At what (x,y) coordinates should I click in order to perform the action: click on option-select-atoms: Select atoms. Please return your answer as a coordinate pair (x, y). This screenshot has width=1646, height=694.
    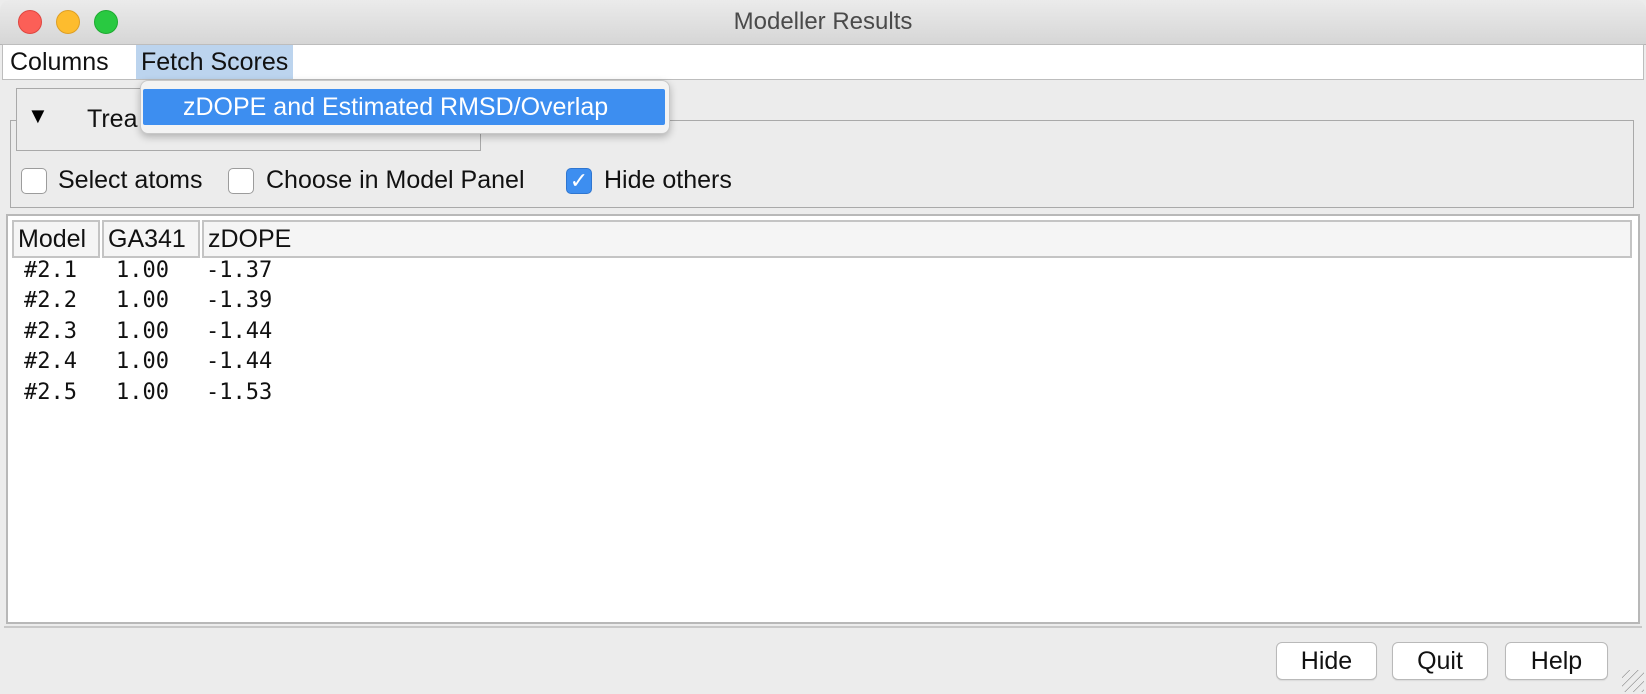
    Looking at the image, I should click on (120, 183).